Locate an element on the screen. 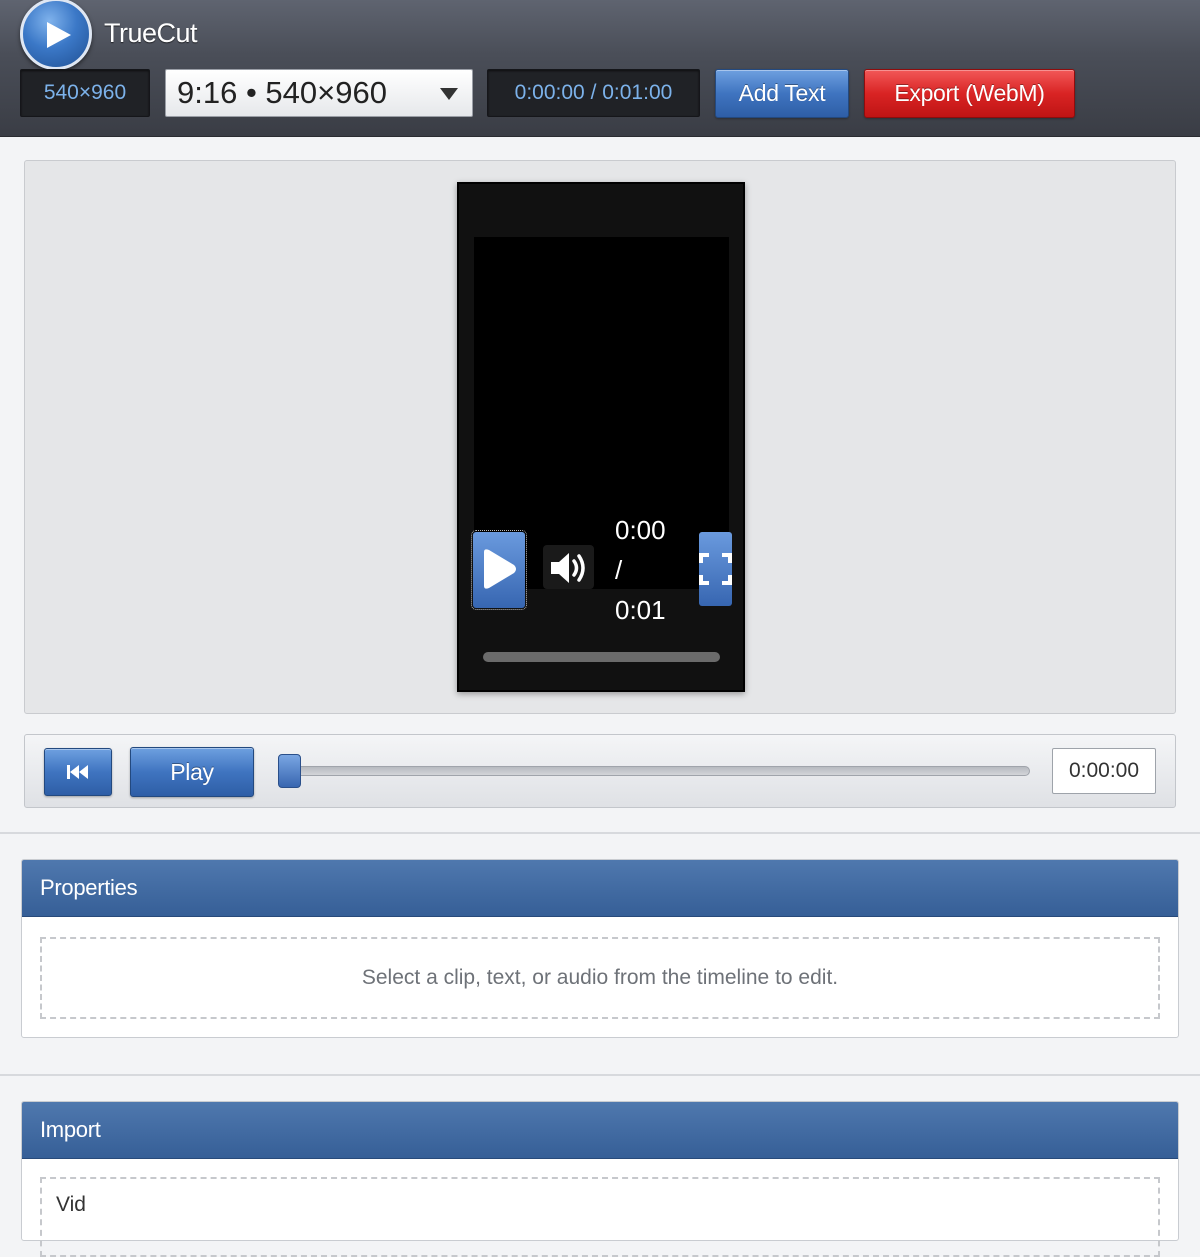  skip-back-icon is located at coordinates (77, 772).